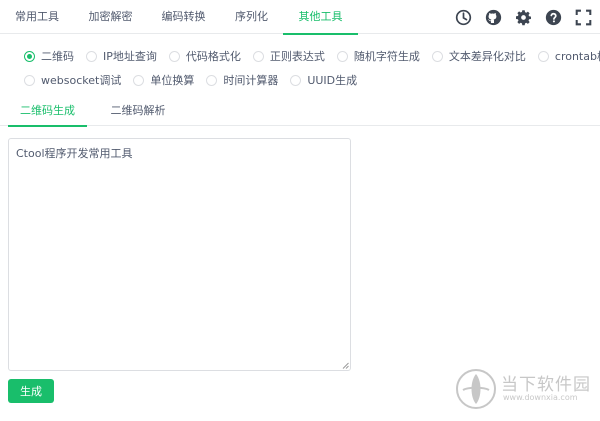 The height and width of the screenshot is (421, 600). I want to click on tab-other-tools: 其他工具, so click(320, 17).